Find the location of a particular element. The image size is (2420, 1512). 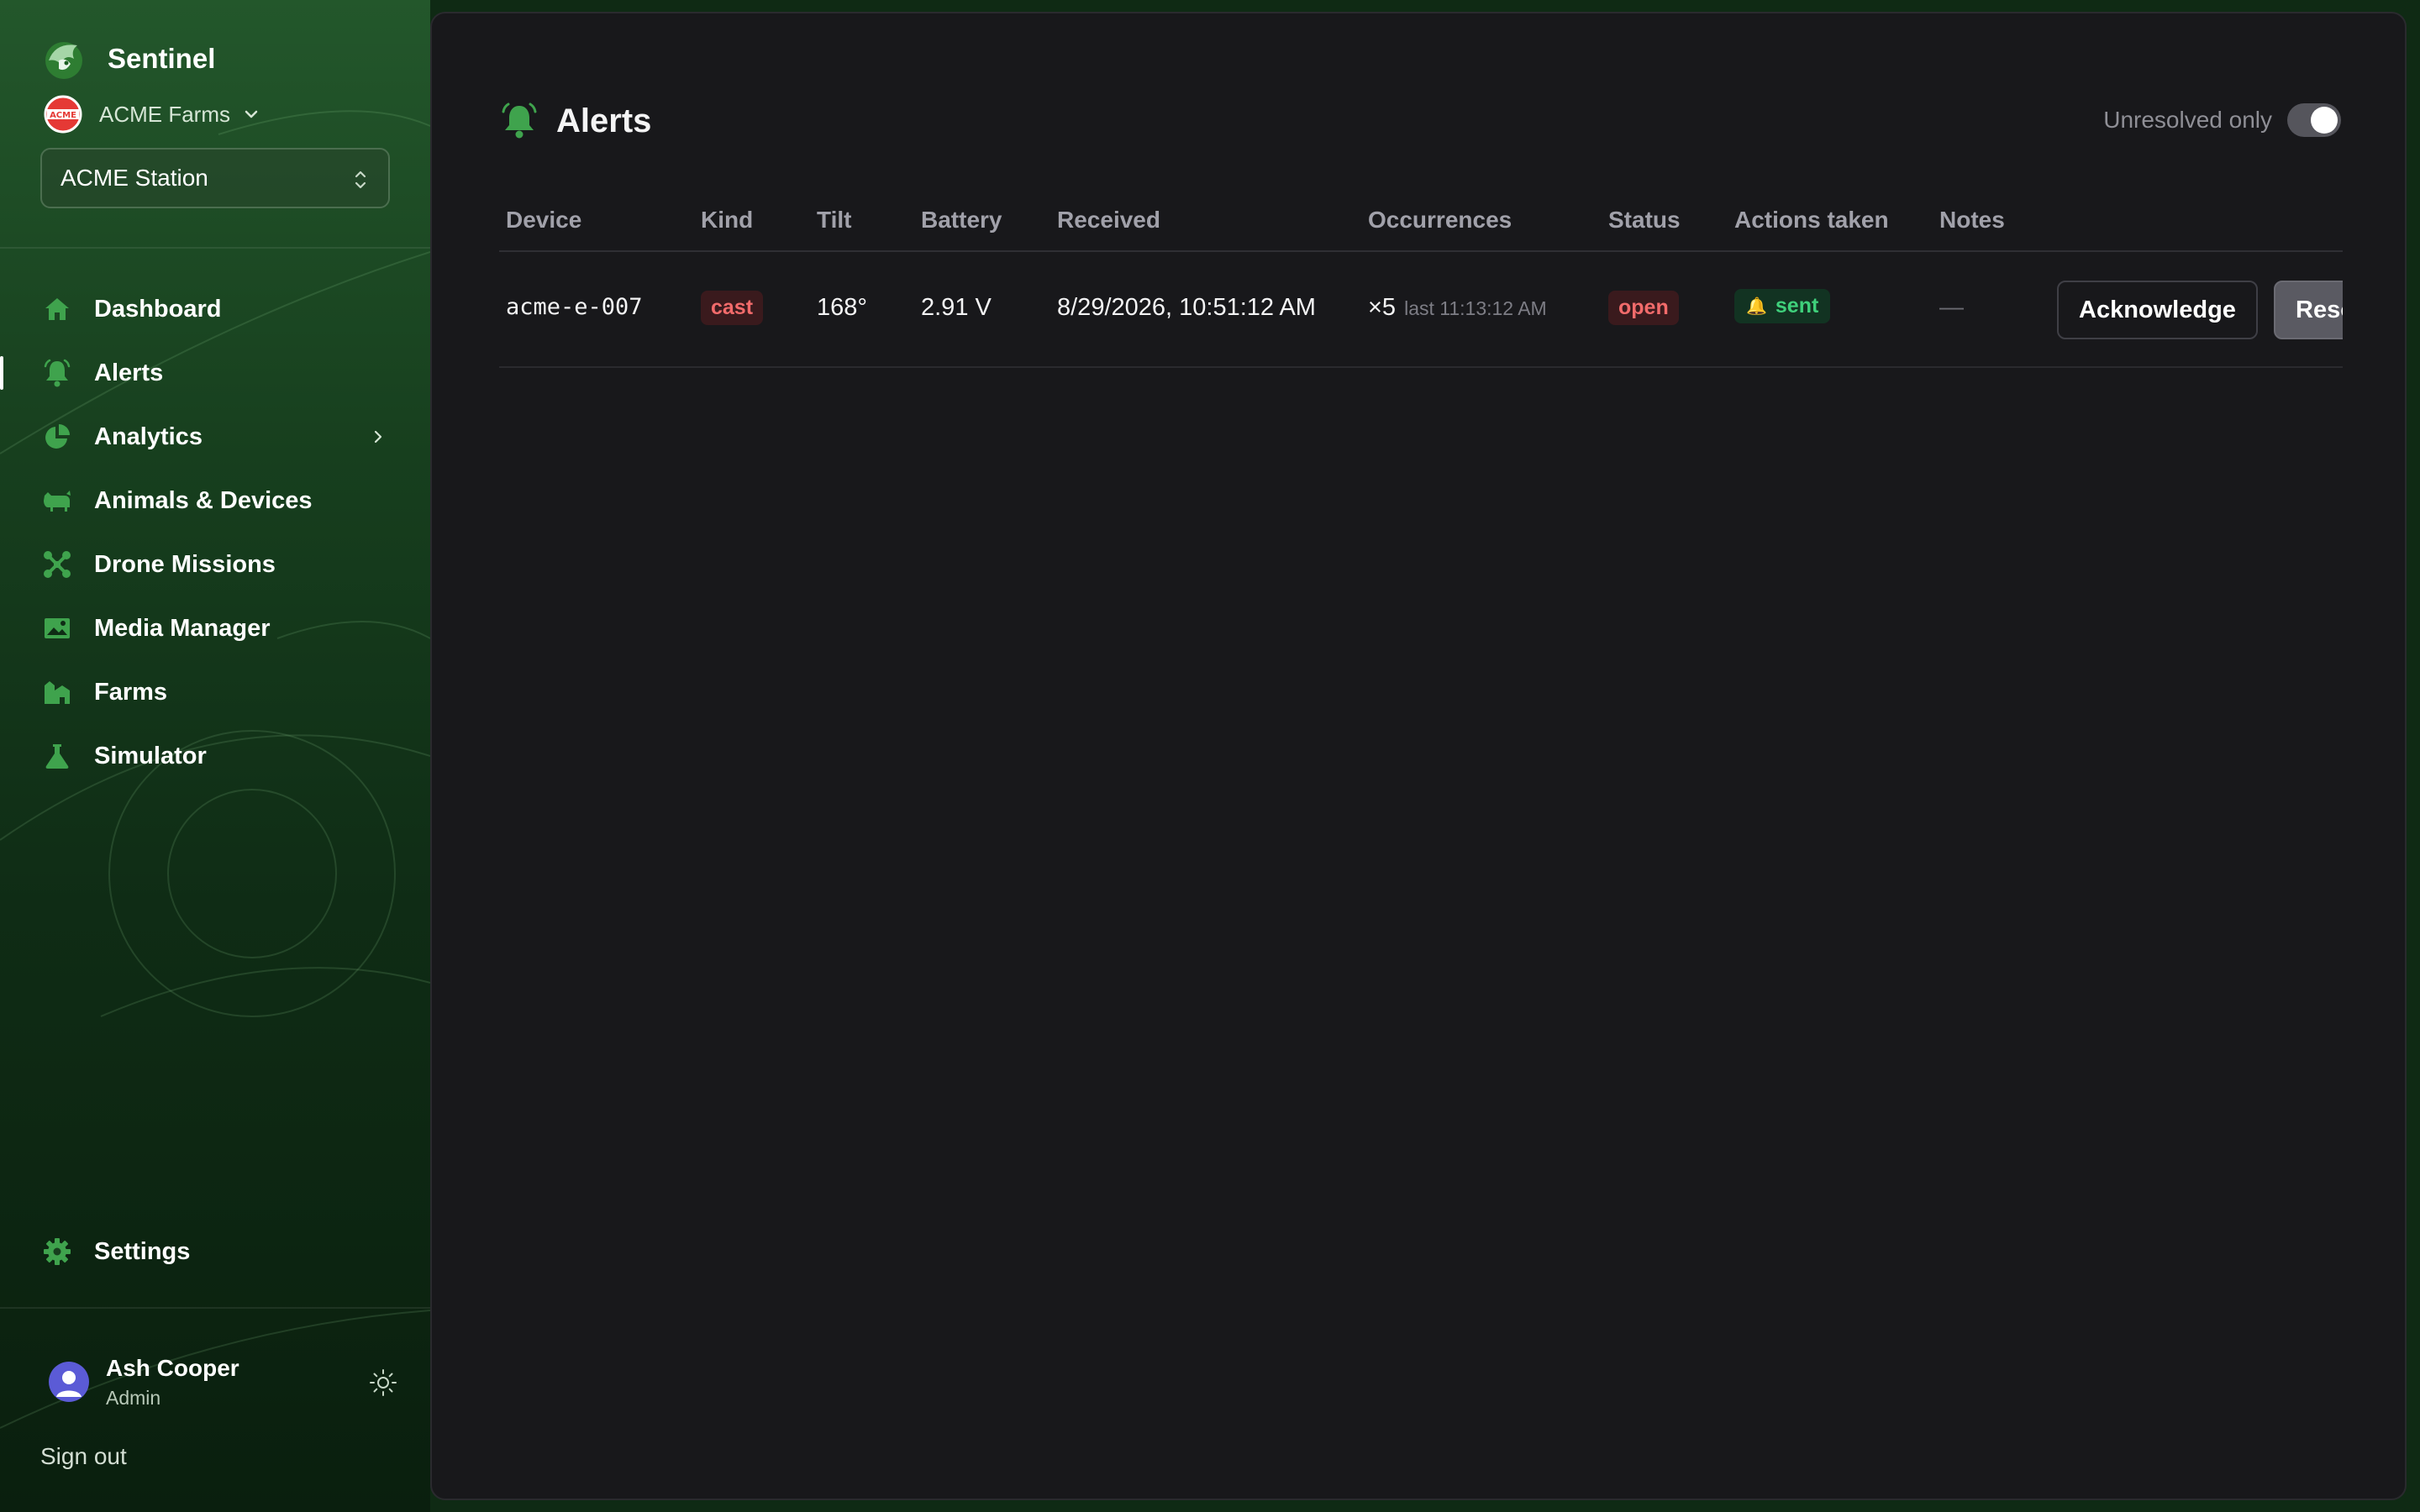

pie-chart-icon is located at coordinates (57, 437).